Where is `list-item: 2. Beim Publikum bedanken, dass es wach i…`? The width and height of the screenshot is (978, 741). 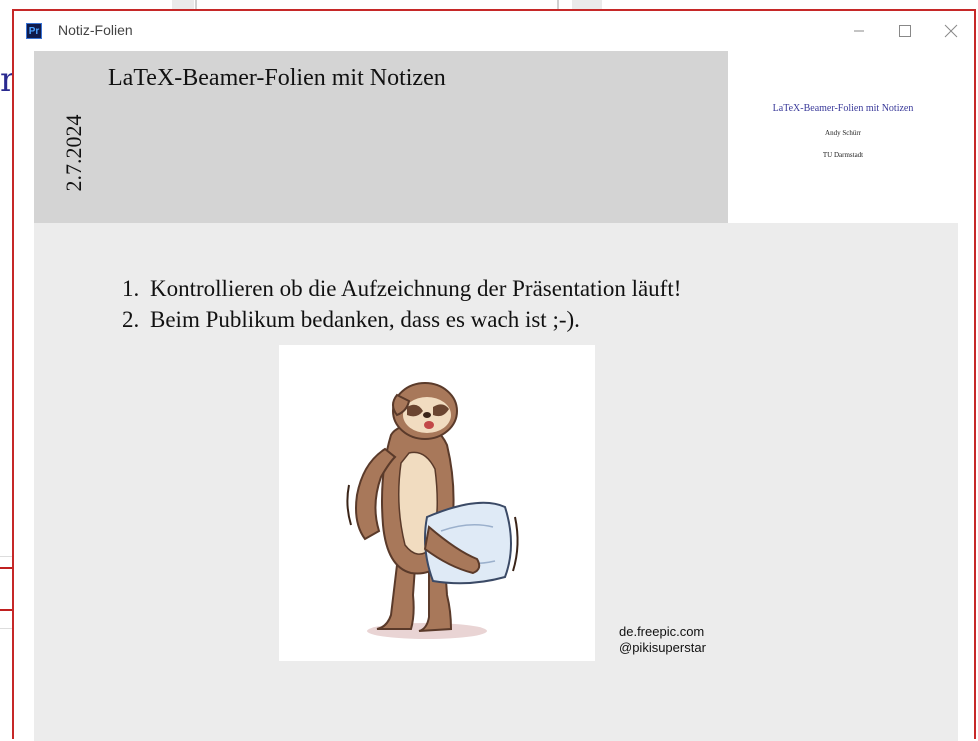 list-item: 2. Beim Publikum bedanken, dass es wach i… is located at coordinates (401, 319).